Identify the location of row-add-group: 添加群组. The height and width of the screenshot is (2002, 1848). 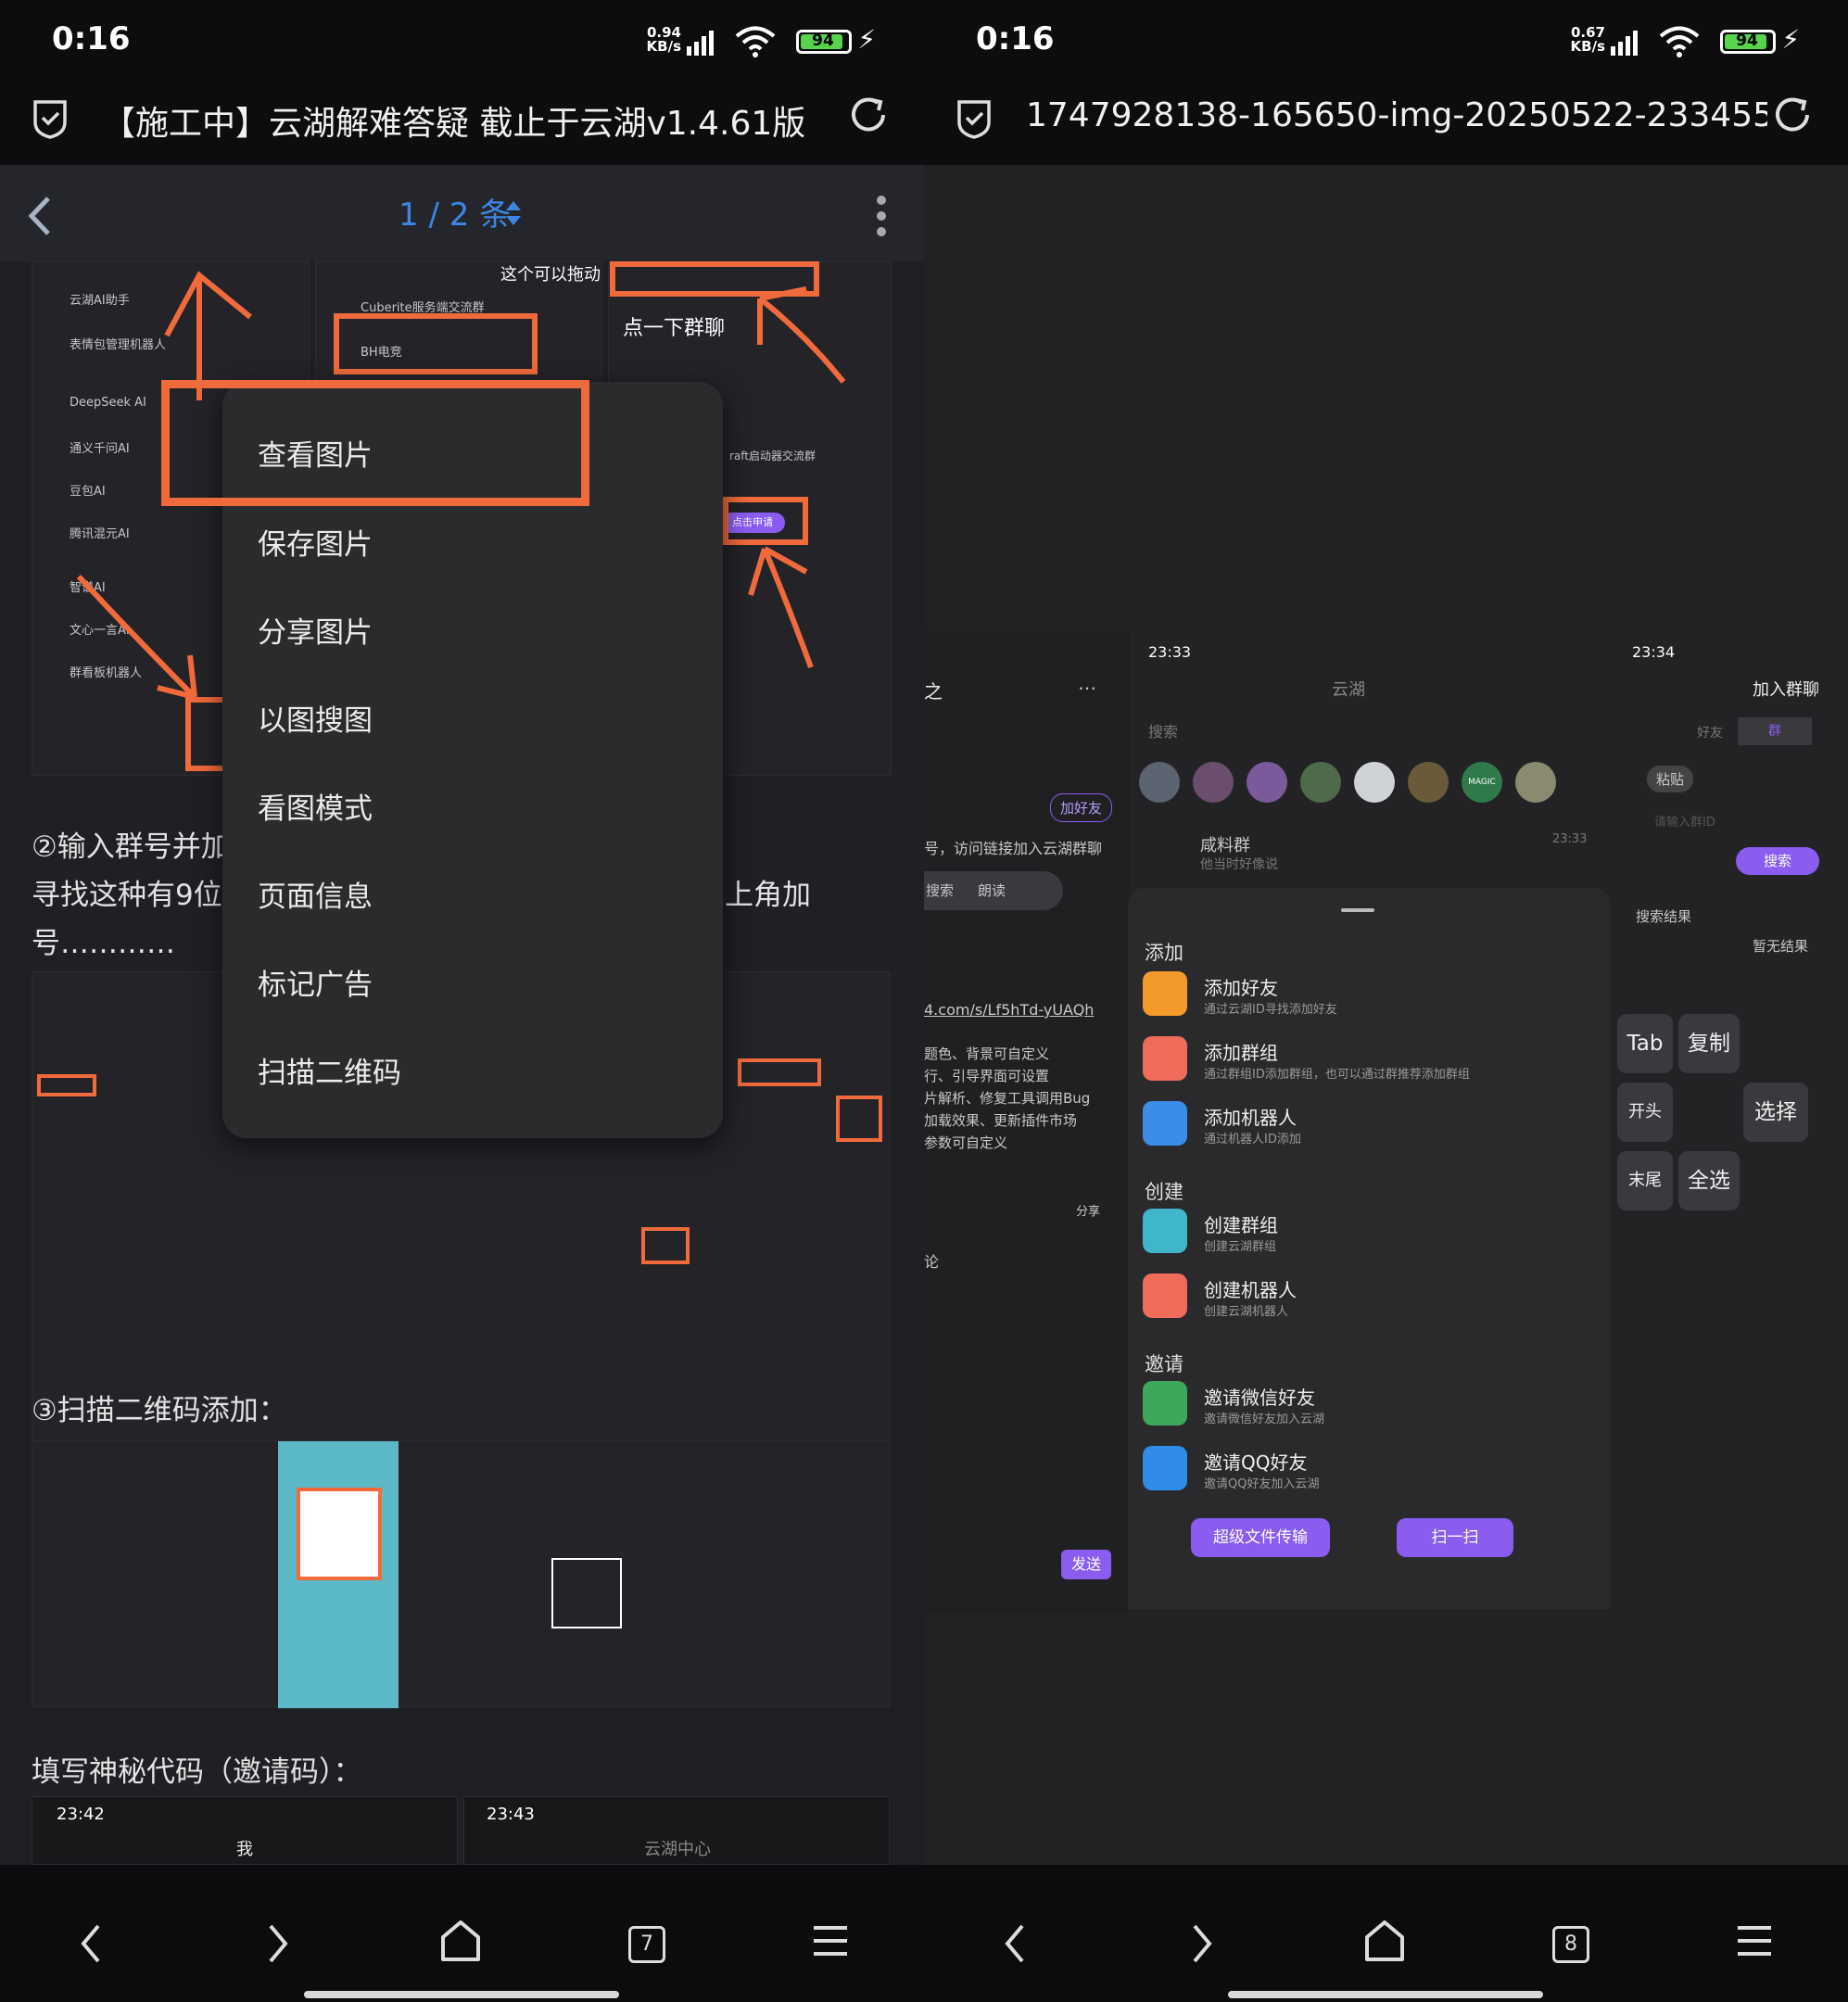
(1241, 1051).